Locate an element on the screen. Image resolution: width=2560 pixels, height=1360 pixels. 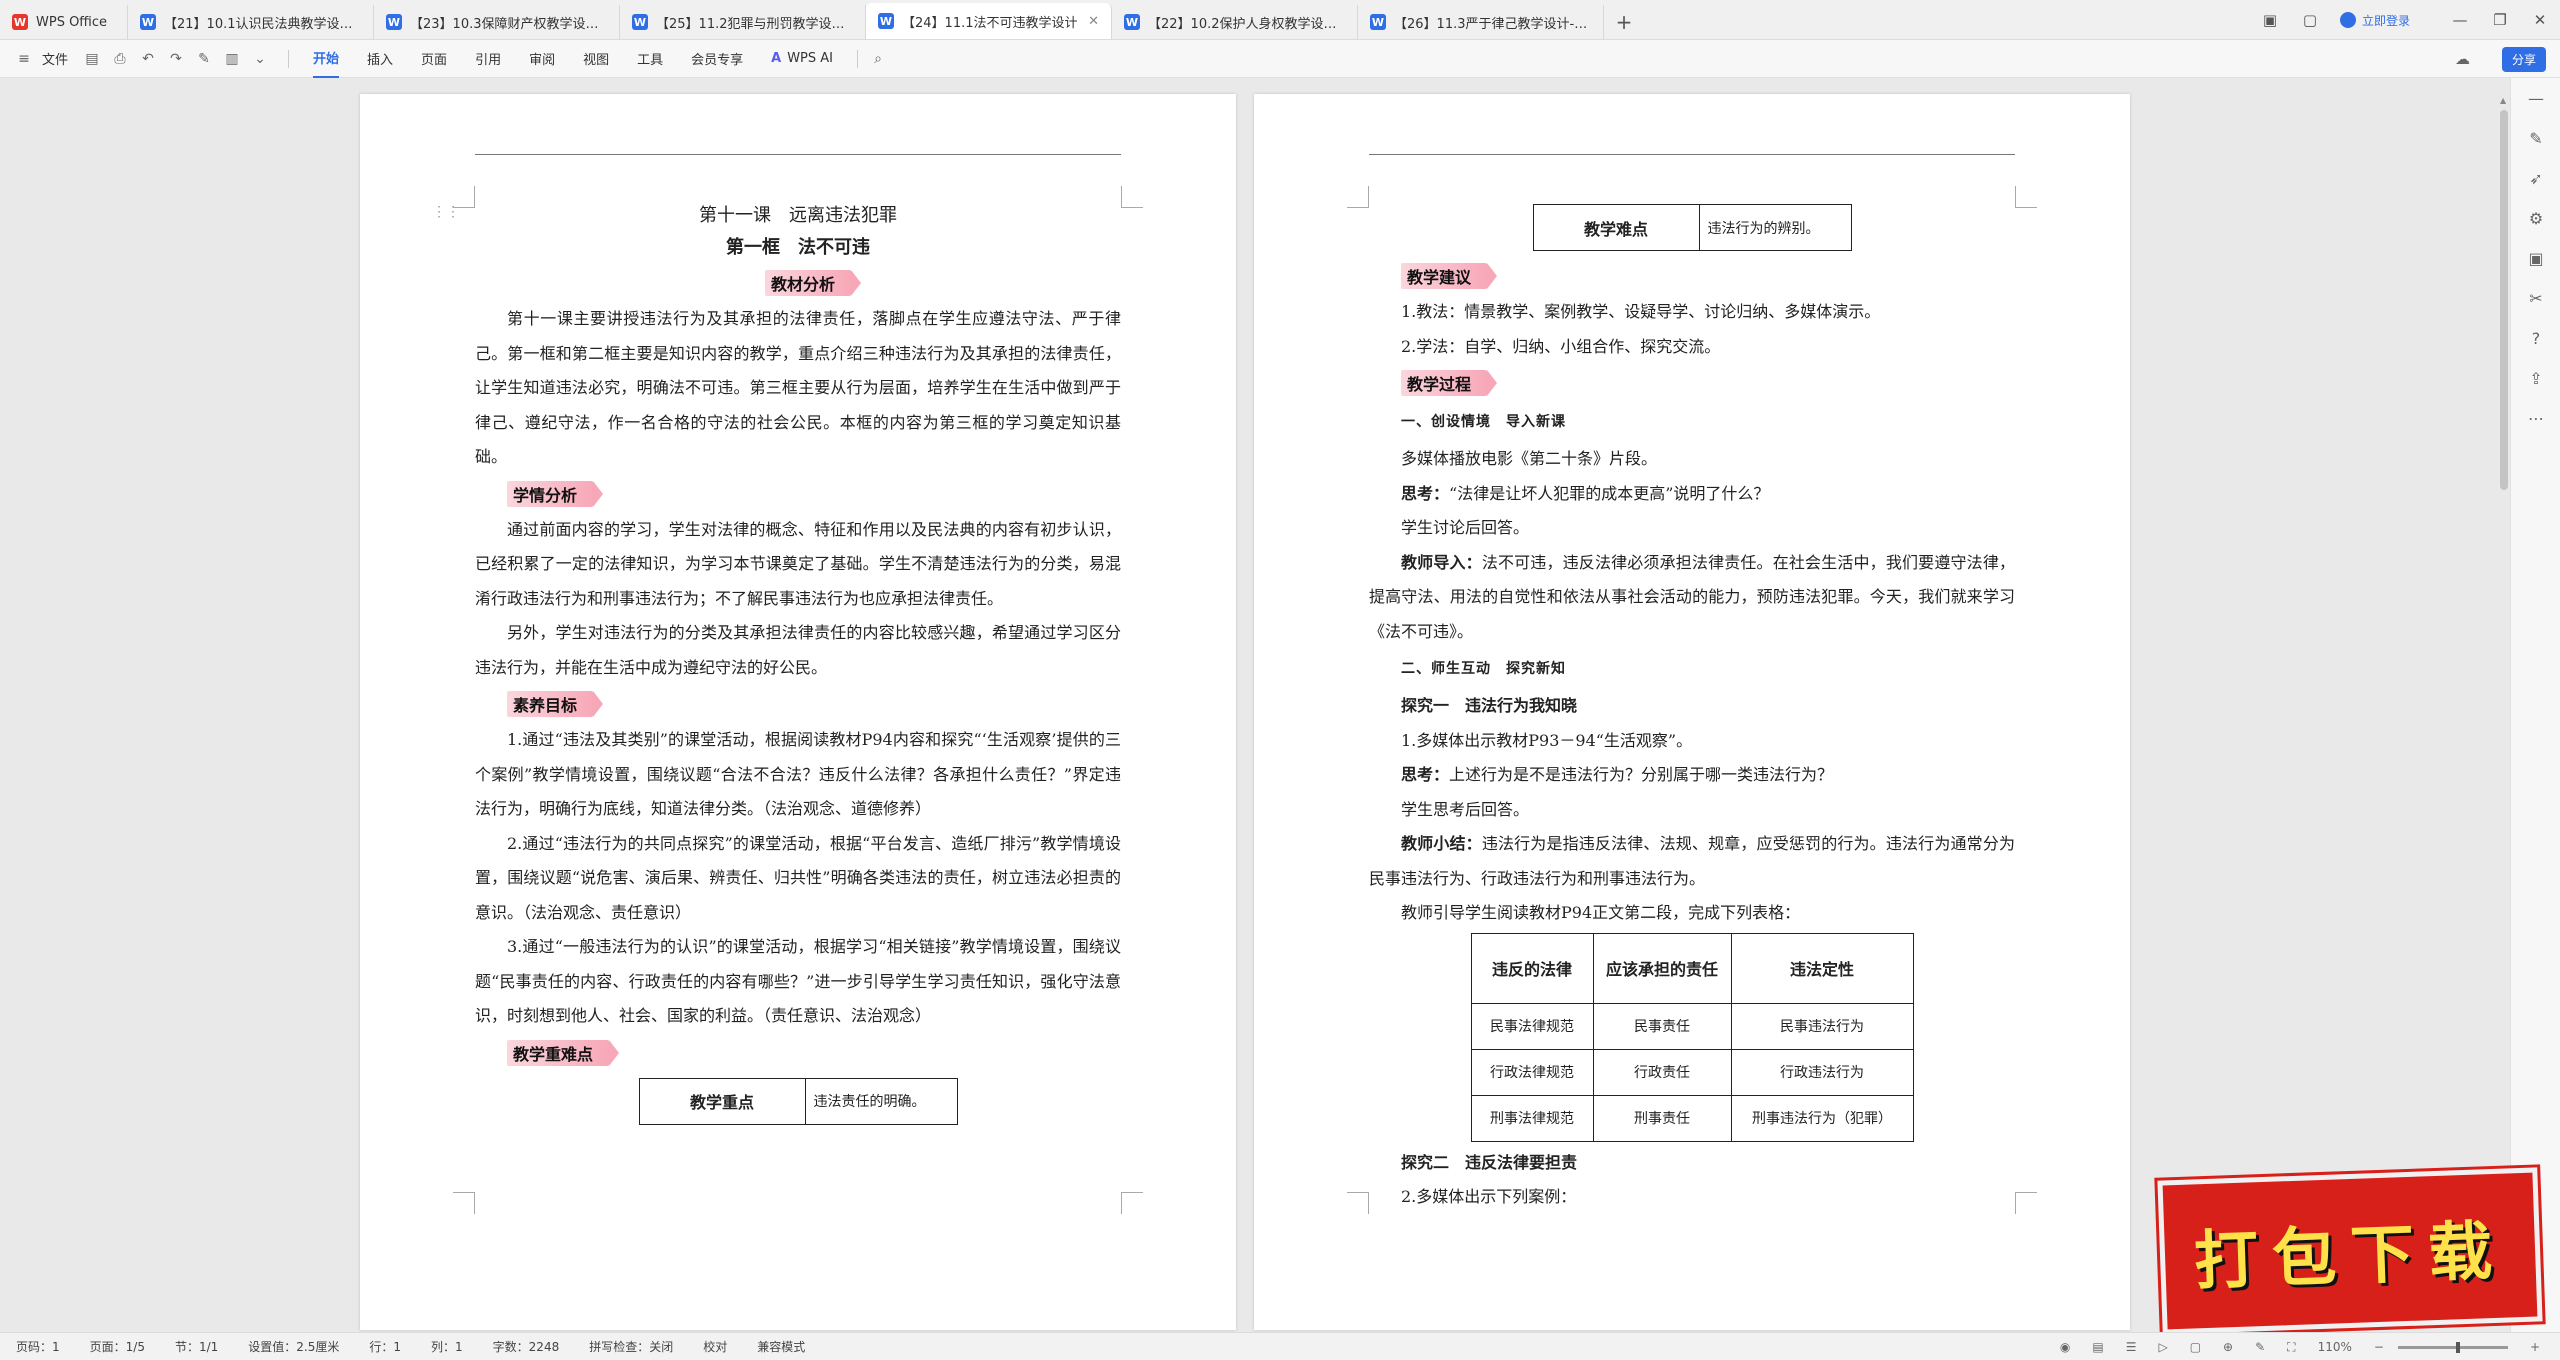
status-column: 列：1 is located at coordinates (447, 1346).